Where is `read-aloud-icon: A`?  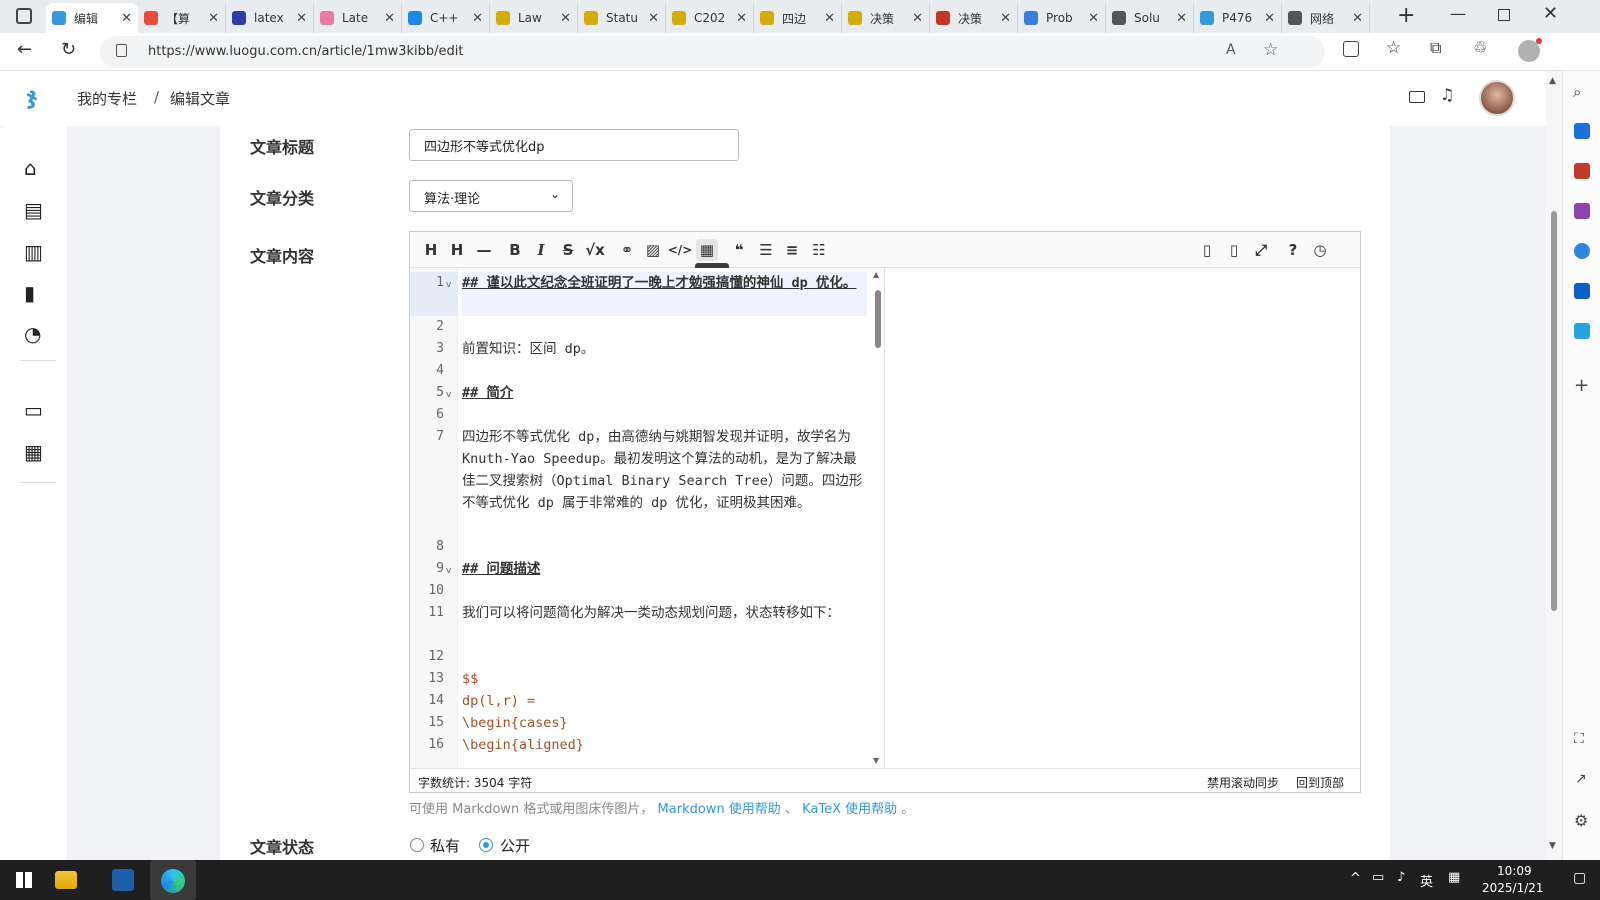 read-aloud-icon: A is located at coordinates (1231, 50).